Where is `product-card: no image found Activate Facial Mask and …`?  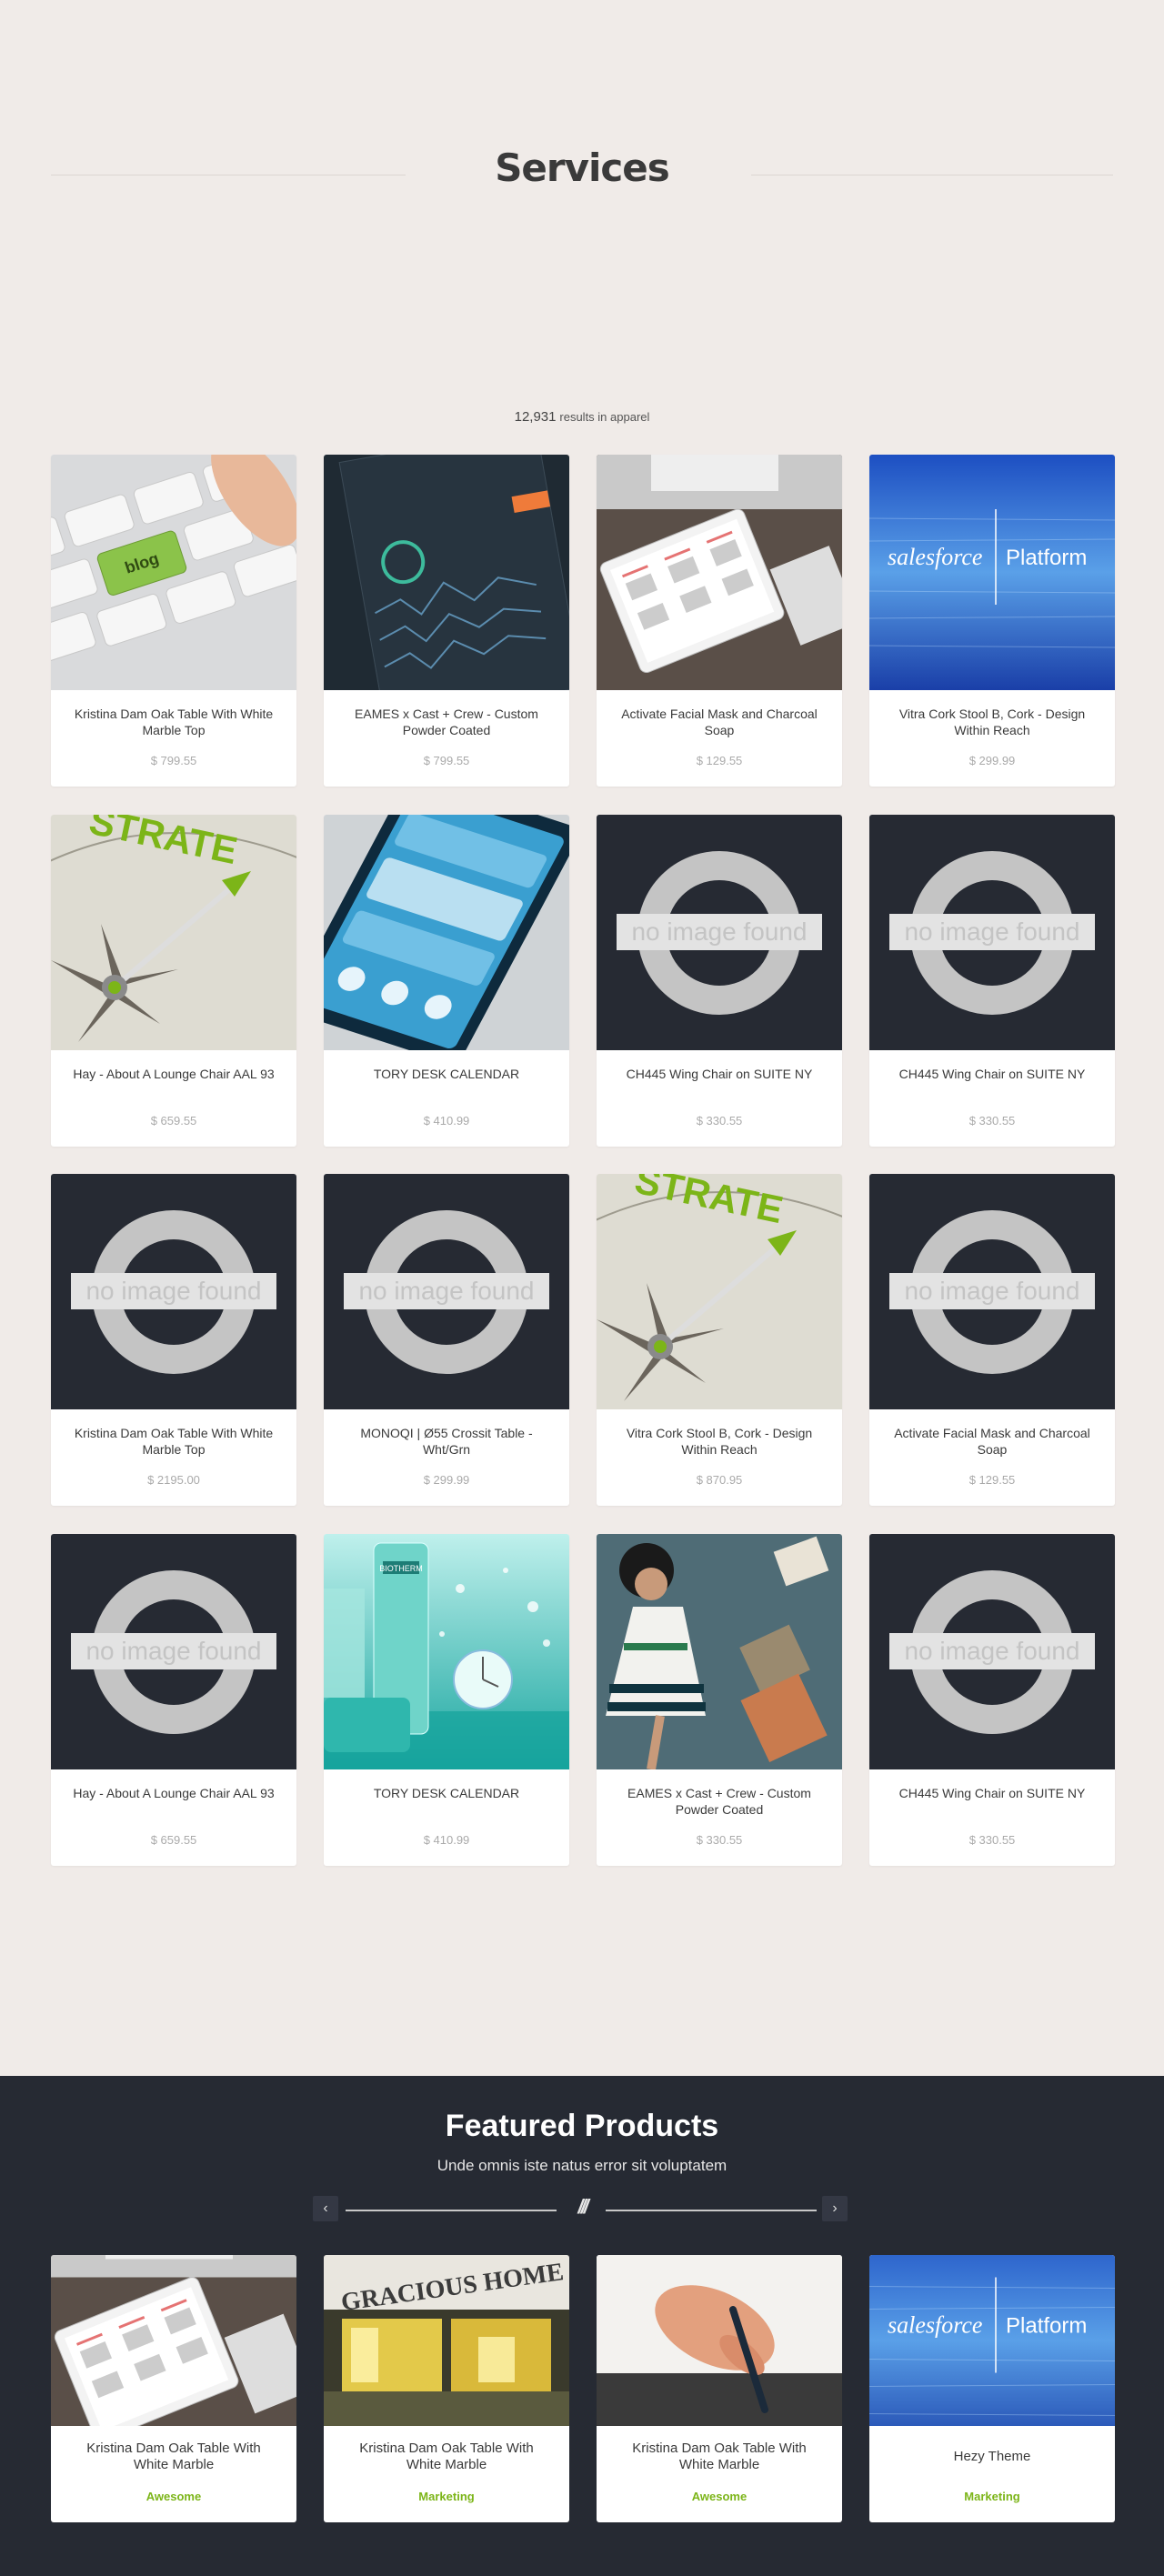 product-card: no image found Activate Facial Mask and … is located at coordinates (992, 1340).